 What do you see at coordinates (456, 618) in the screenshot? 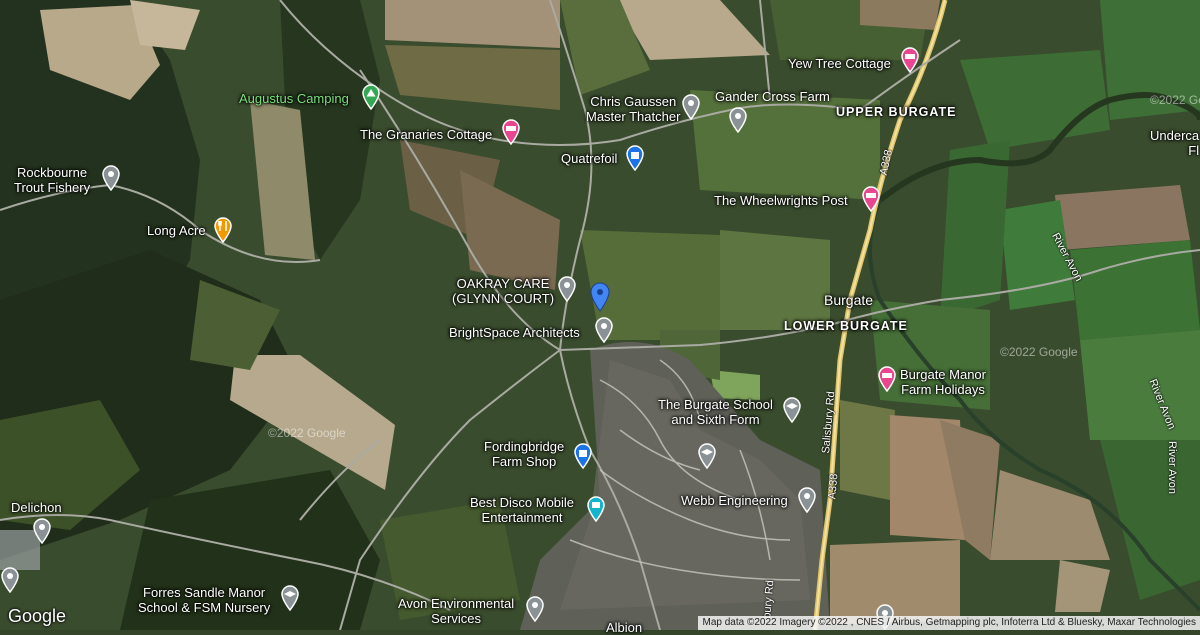
I see `label-line: Services` at bounding box center [456, 618].